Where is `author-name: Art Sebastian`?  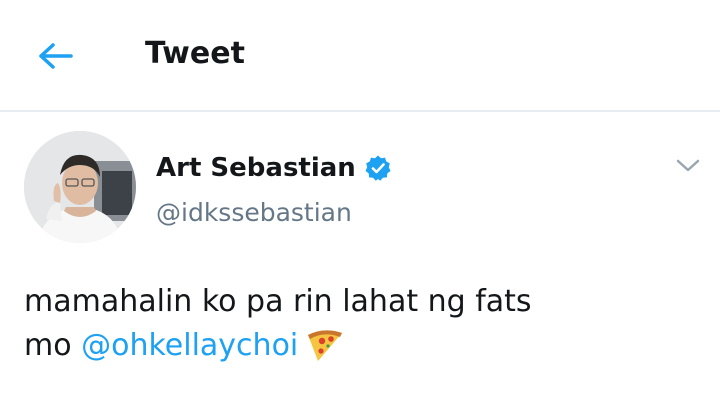
author-name: Art Sebastian is located at coordinates (256, 168).